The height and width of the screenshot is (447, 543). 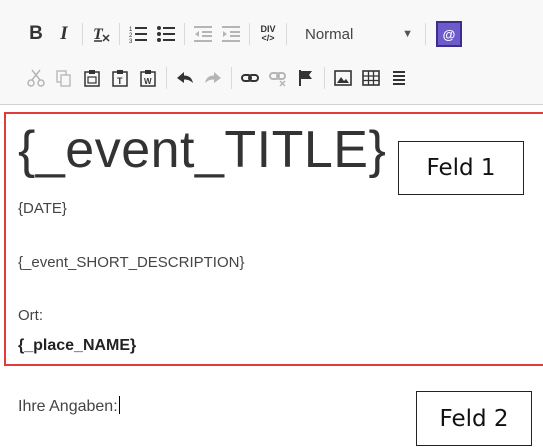 I want to click on clipboard-icon, so click(x=92, y=78).